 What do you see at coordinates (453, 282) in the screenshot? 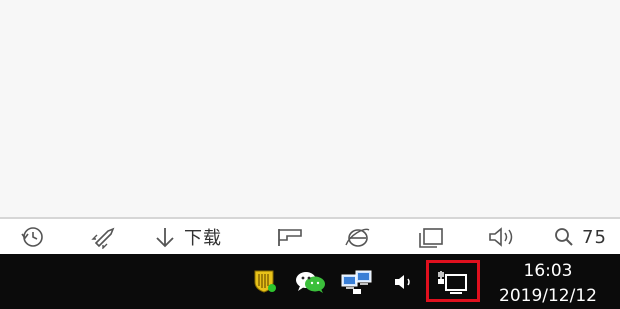
I see `network-connection-icon` at bounding box center [453, 282].